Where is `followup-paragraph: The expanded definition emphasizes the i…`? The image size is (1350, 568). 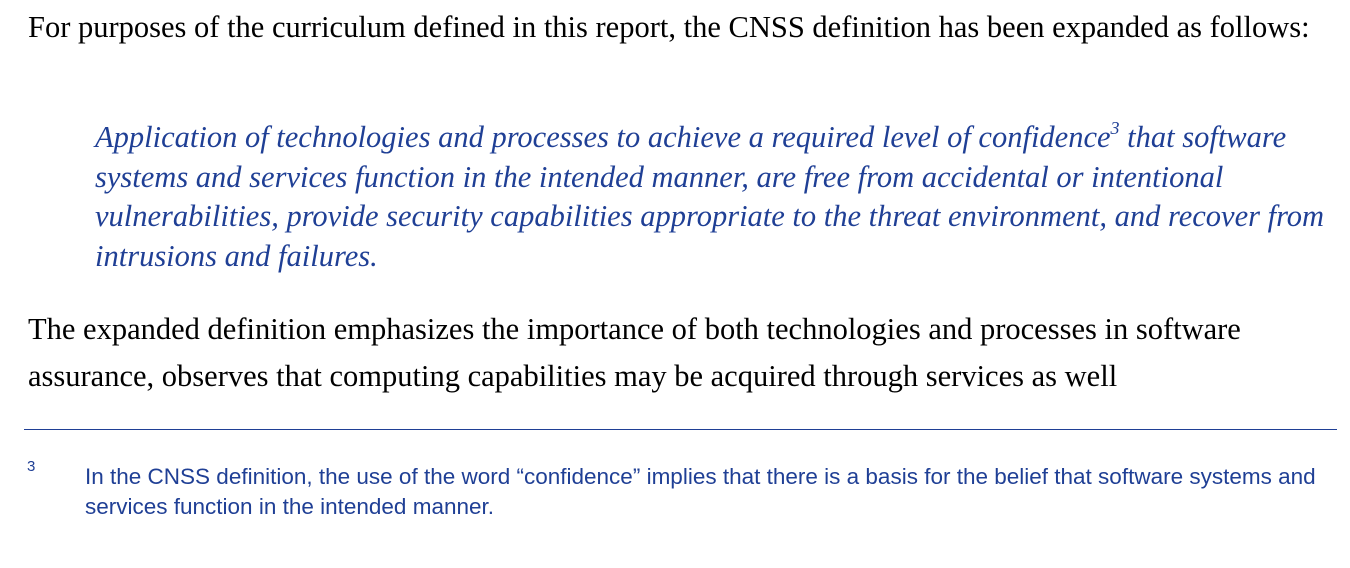
followup-paragraph: The expanded definition emphasizes the i… is located at coordinates (634, 352).